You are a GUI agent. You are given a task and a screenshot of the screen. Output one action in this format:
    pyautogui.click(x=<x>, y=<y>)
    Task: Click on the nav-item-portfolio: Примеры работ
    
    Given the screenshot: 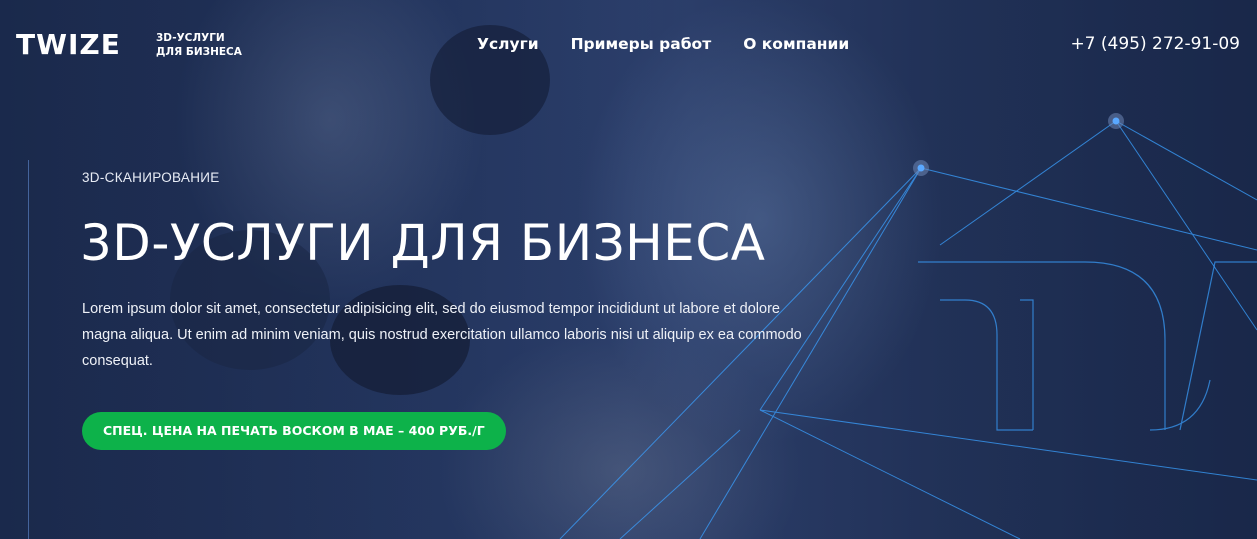 What is the action you would take?
    pyautogui.click(x=641, y=44)
    